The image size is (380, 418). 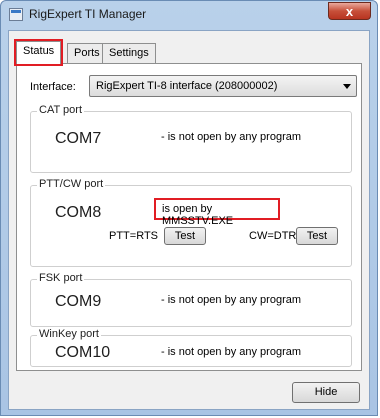 What do you see at coordinates (134, 236) in the screenshot?
I see `ptt-label: PTT=RTS` at bounding box center [134, 236].